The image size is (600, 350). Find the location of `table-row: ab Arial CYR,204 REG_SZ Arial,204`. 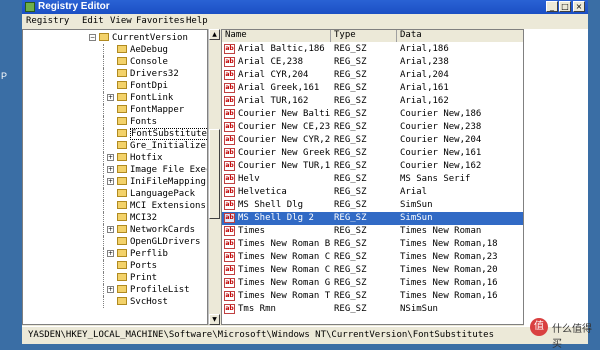

table-row: ab Arial CYR,204 REG_SZ Arial,204 is located at coordinates (372, 75).